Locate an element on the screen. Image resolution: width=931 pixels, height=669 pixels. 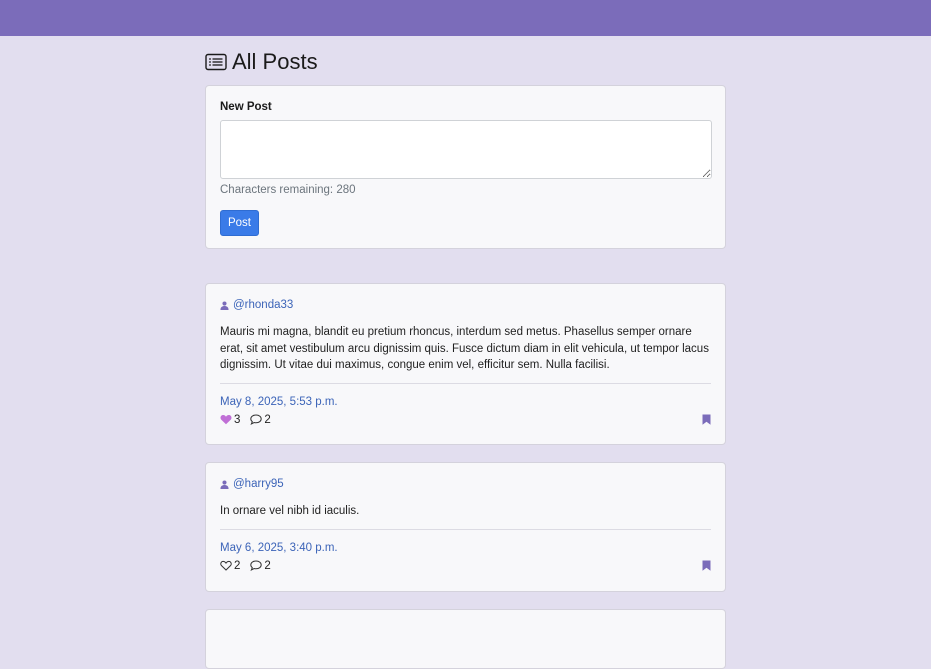
page-header: All Posts is located at coordinates (465, 61).